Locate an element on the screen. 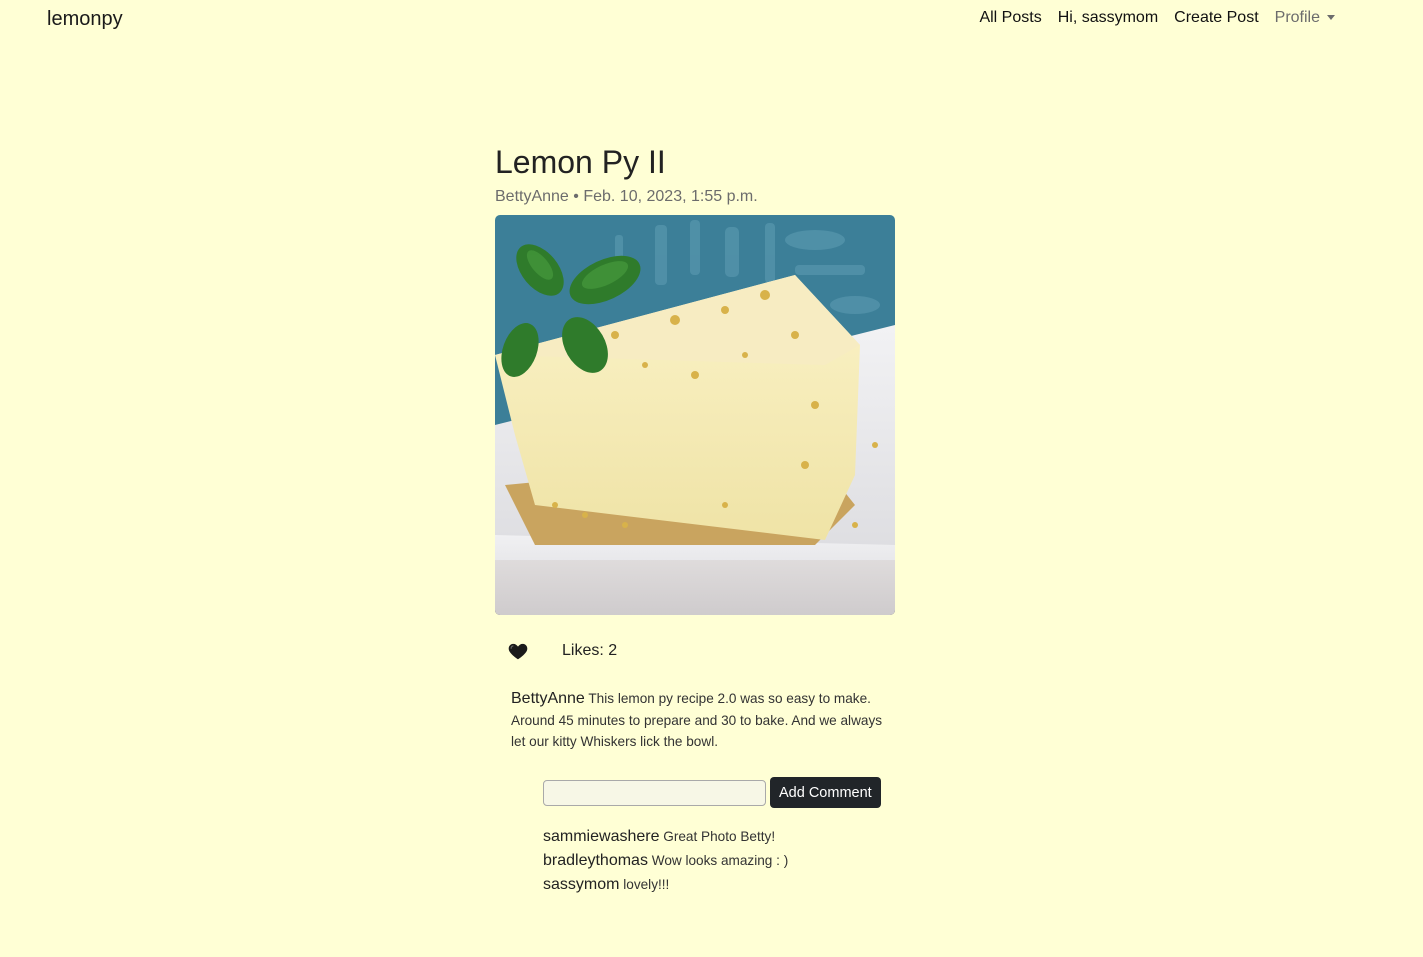 The width and height of the screenshot is (1423, 957). post-title: Lemon Py II is located at coordinates (580, 162).